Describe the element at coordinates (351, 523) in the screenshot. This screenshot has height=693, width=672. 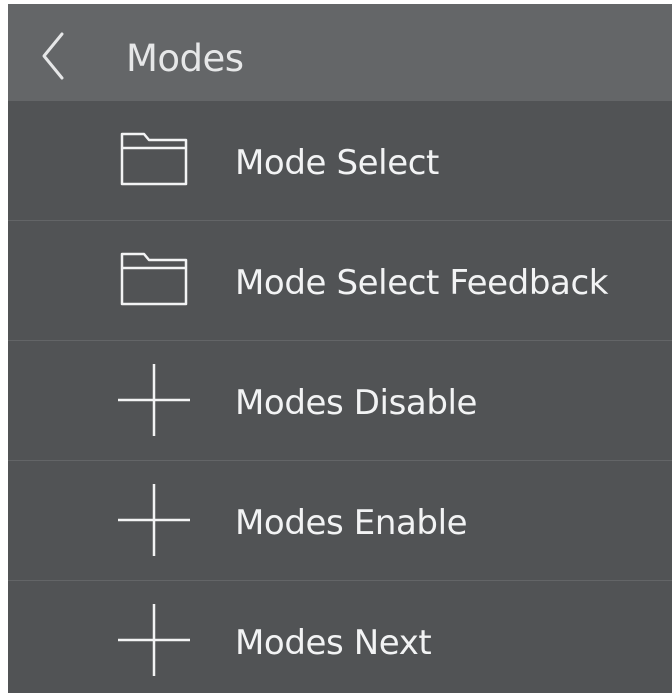
I see `list-item-label: Modes Enable` at that location.